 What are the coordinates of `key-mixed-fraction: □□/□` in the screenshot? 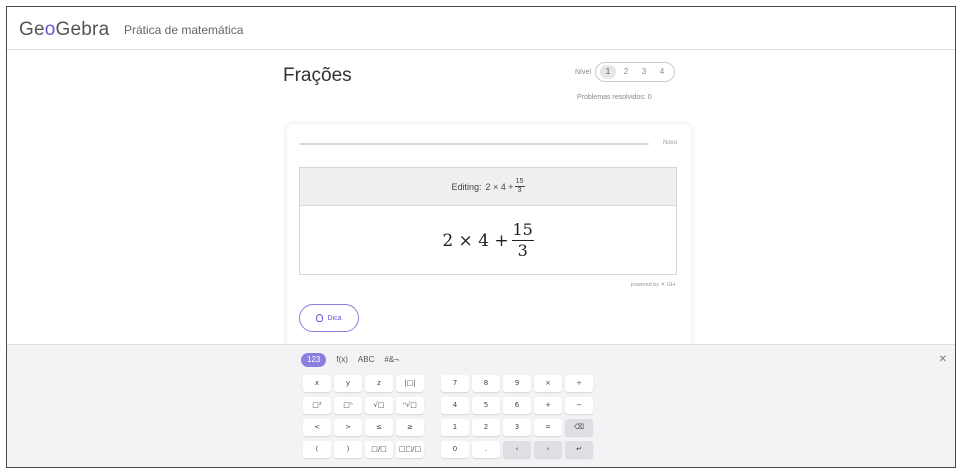 It's located at (410, 449).